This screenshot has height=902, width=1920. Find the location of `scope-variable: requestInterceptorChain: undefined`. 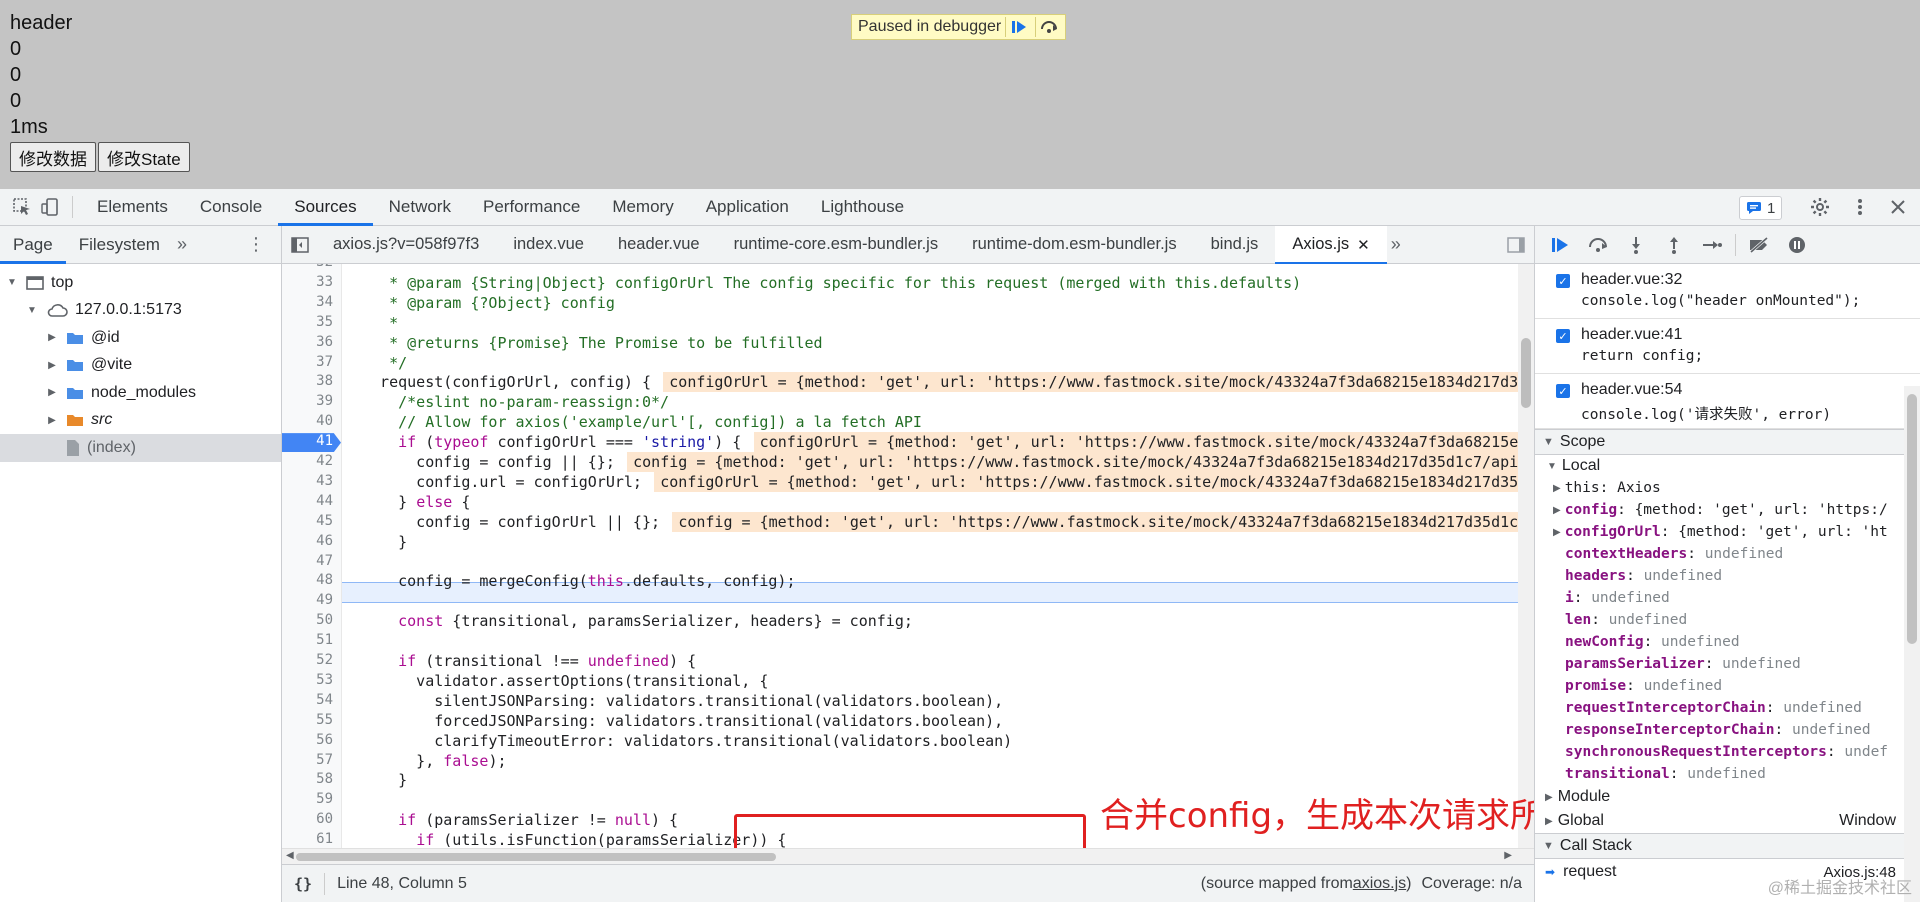

scope-variable: requestInterceptorChain: undefined is located at coordinates (1727, 708).